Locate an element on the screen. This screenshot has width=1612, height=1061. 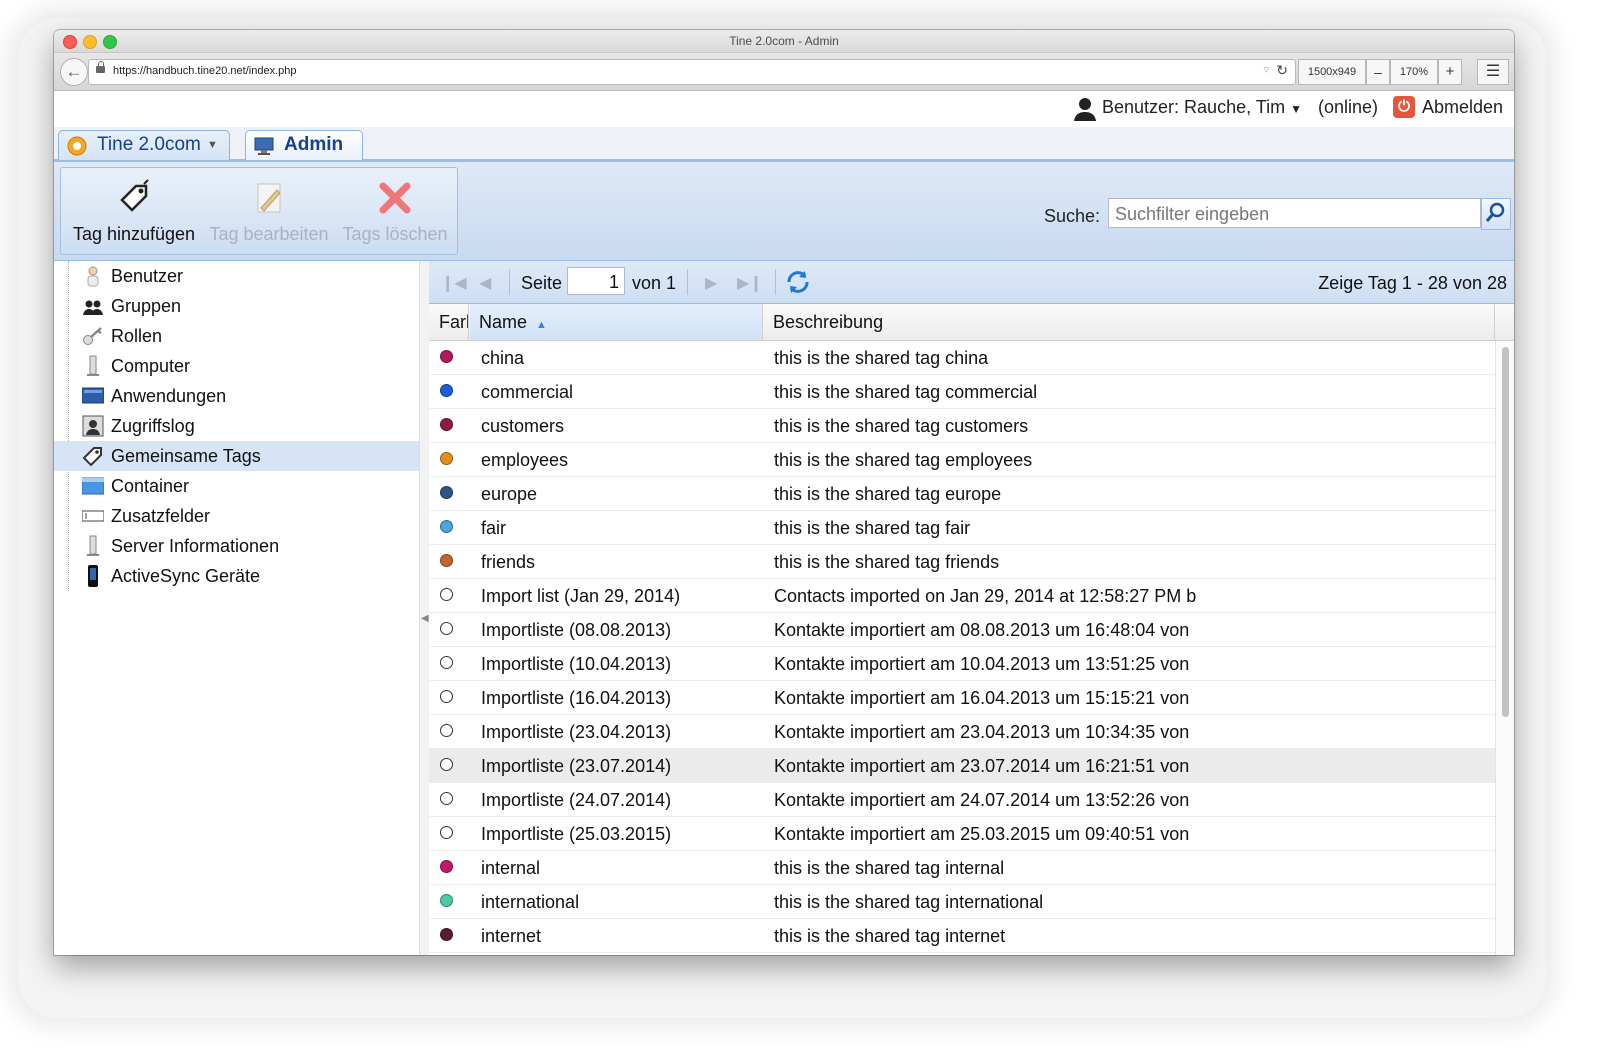
zoom-level: 170% is located at coordinates (1414, 72).